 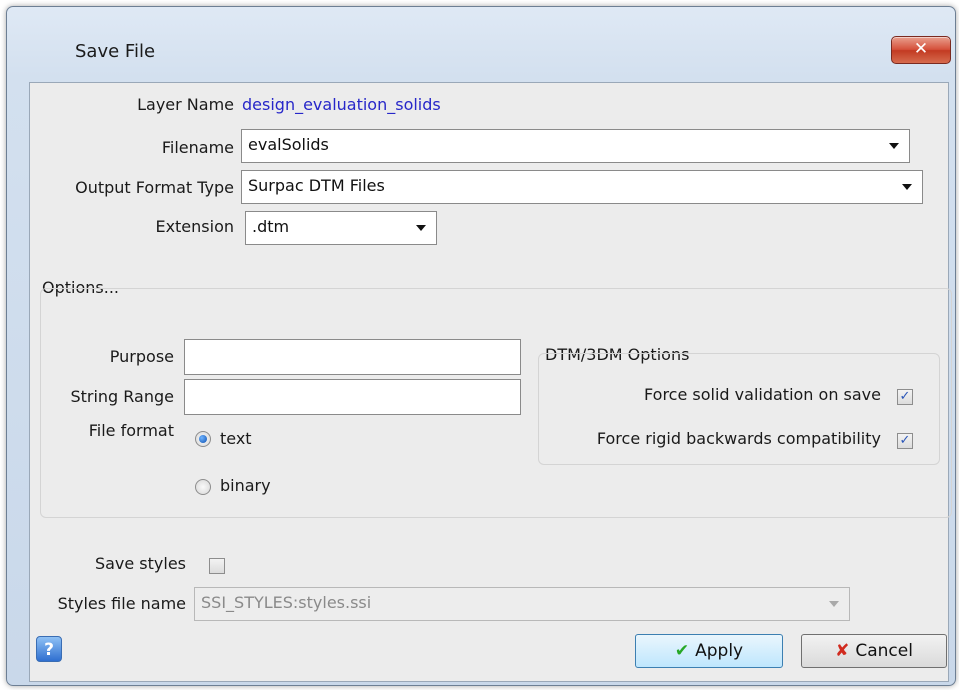 I want to click on force-backwards-checkbox: ✓, so click(x=905, y=441).